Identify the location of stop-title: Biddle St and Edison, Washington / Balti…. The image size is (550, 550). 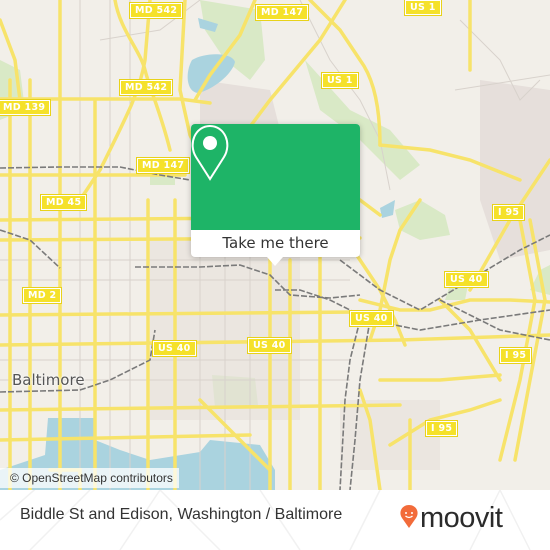
(181, 514).